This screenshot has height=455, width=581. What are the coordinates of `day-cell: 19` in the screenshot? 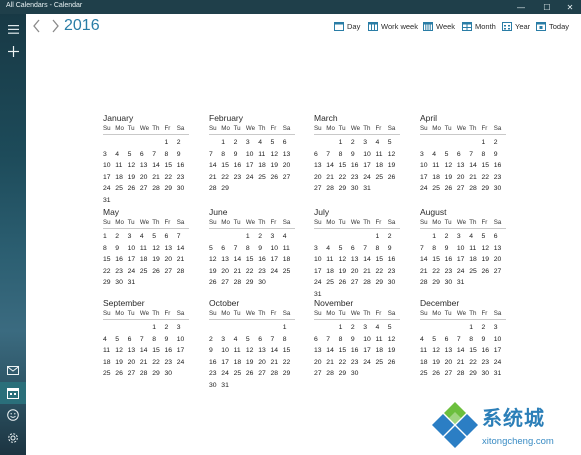 It's located at (121, 363).